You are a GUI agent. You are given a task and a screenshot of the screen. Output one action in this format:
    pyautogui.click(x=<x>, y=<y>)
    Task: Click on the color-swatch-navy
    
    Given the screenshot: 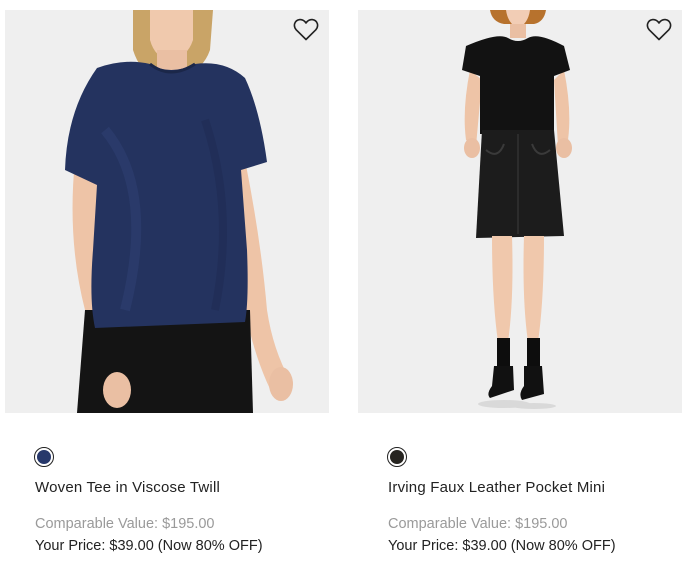 What is the action you would take?
    pyautogui.click(x=44, y=457)
    